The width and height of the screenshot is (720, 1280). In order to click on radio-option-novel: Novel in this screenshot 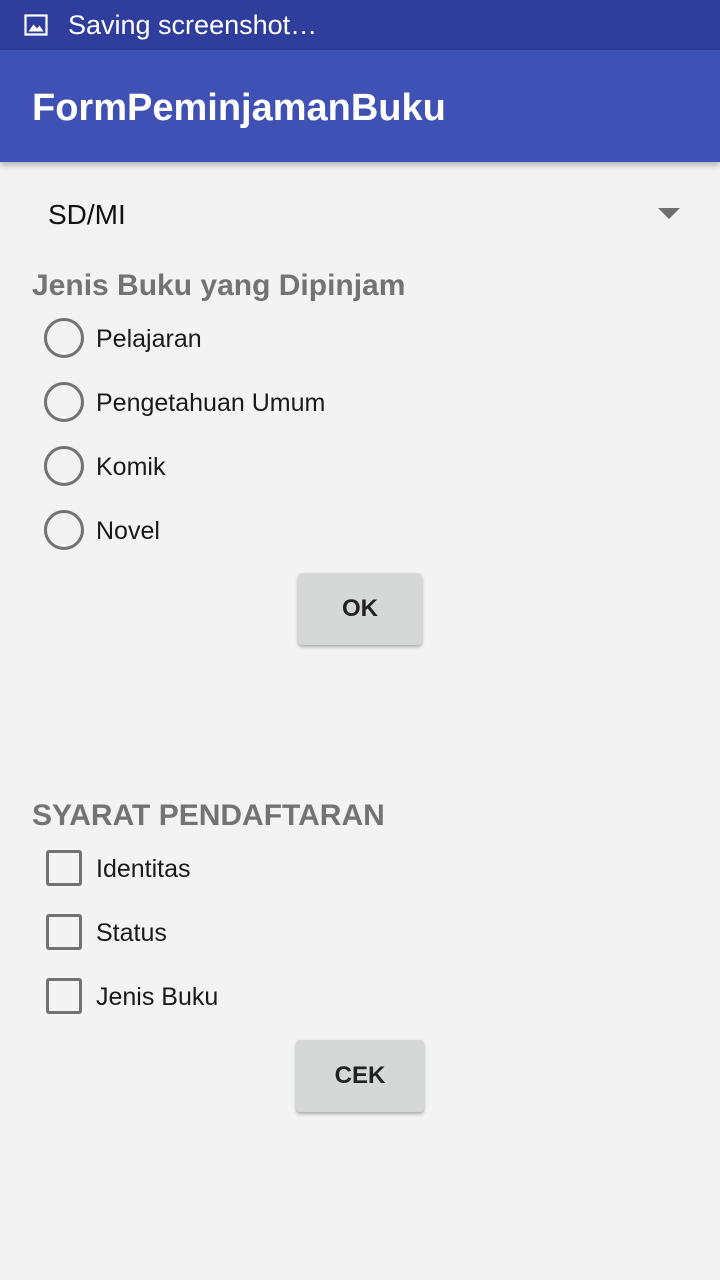, I will do `click(332, 532)`.